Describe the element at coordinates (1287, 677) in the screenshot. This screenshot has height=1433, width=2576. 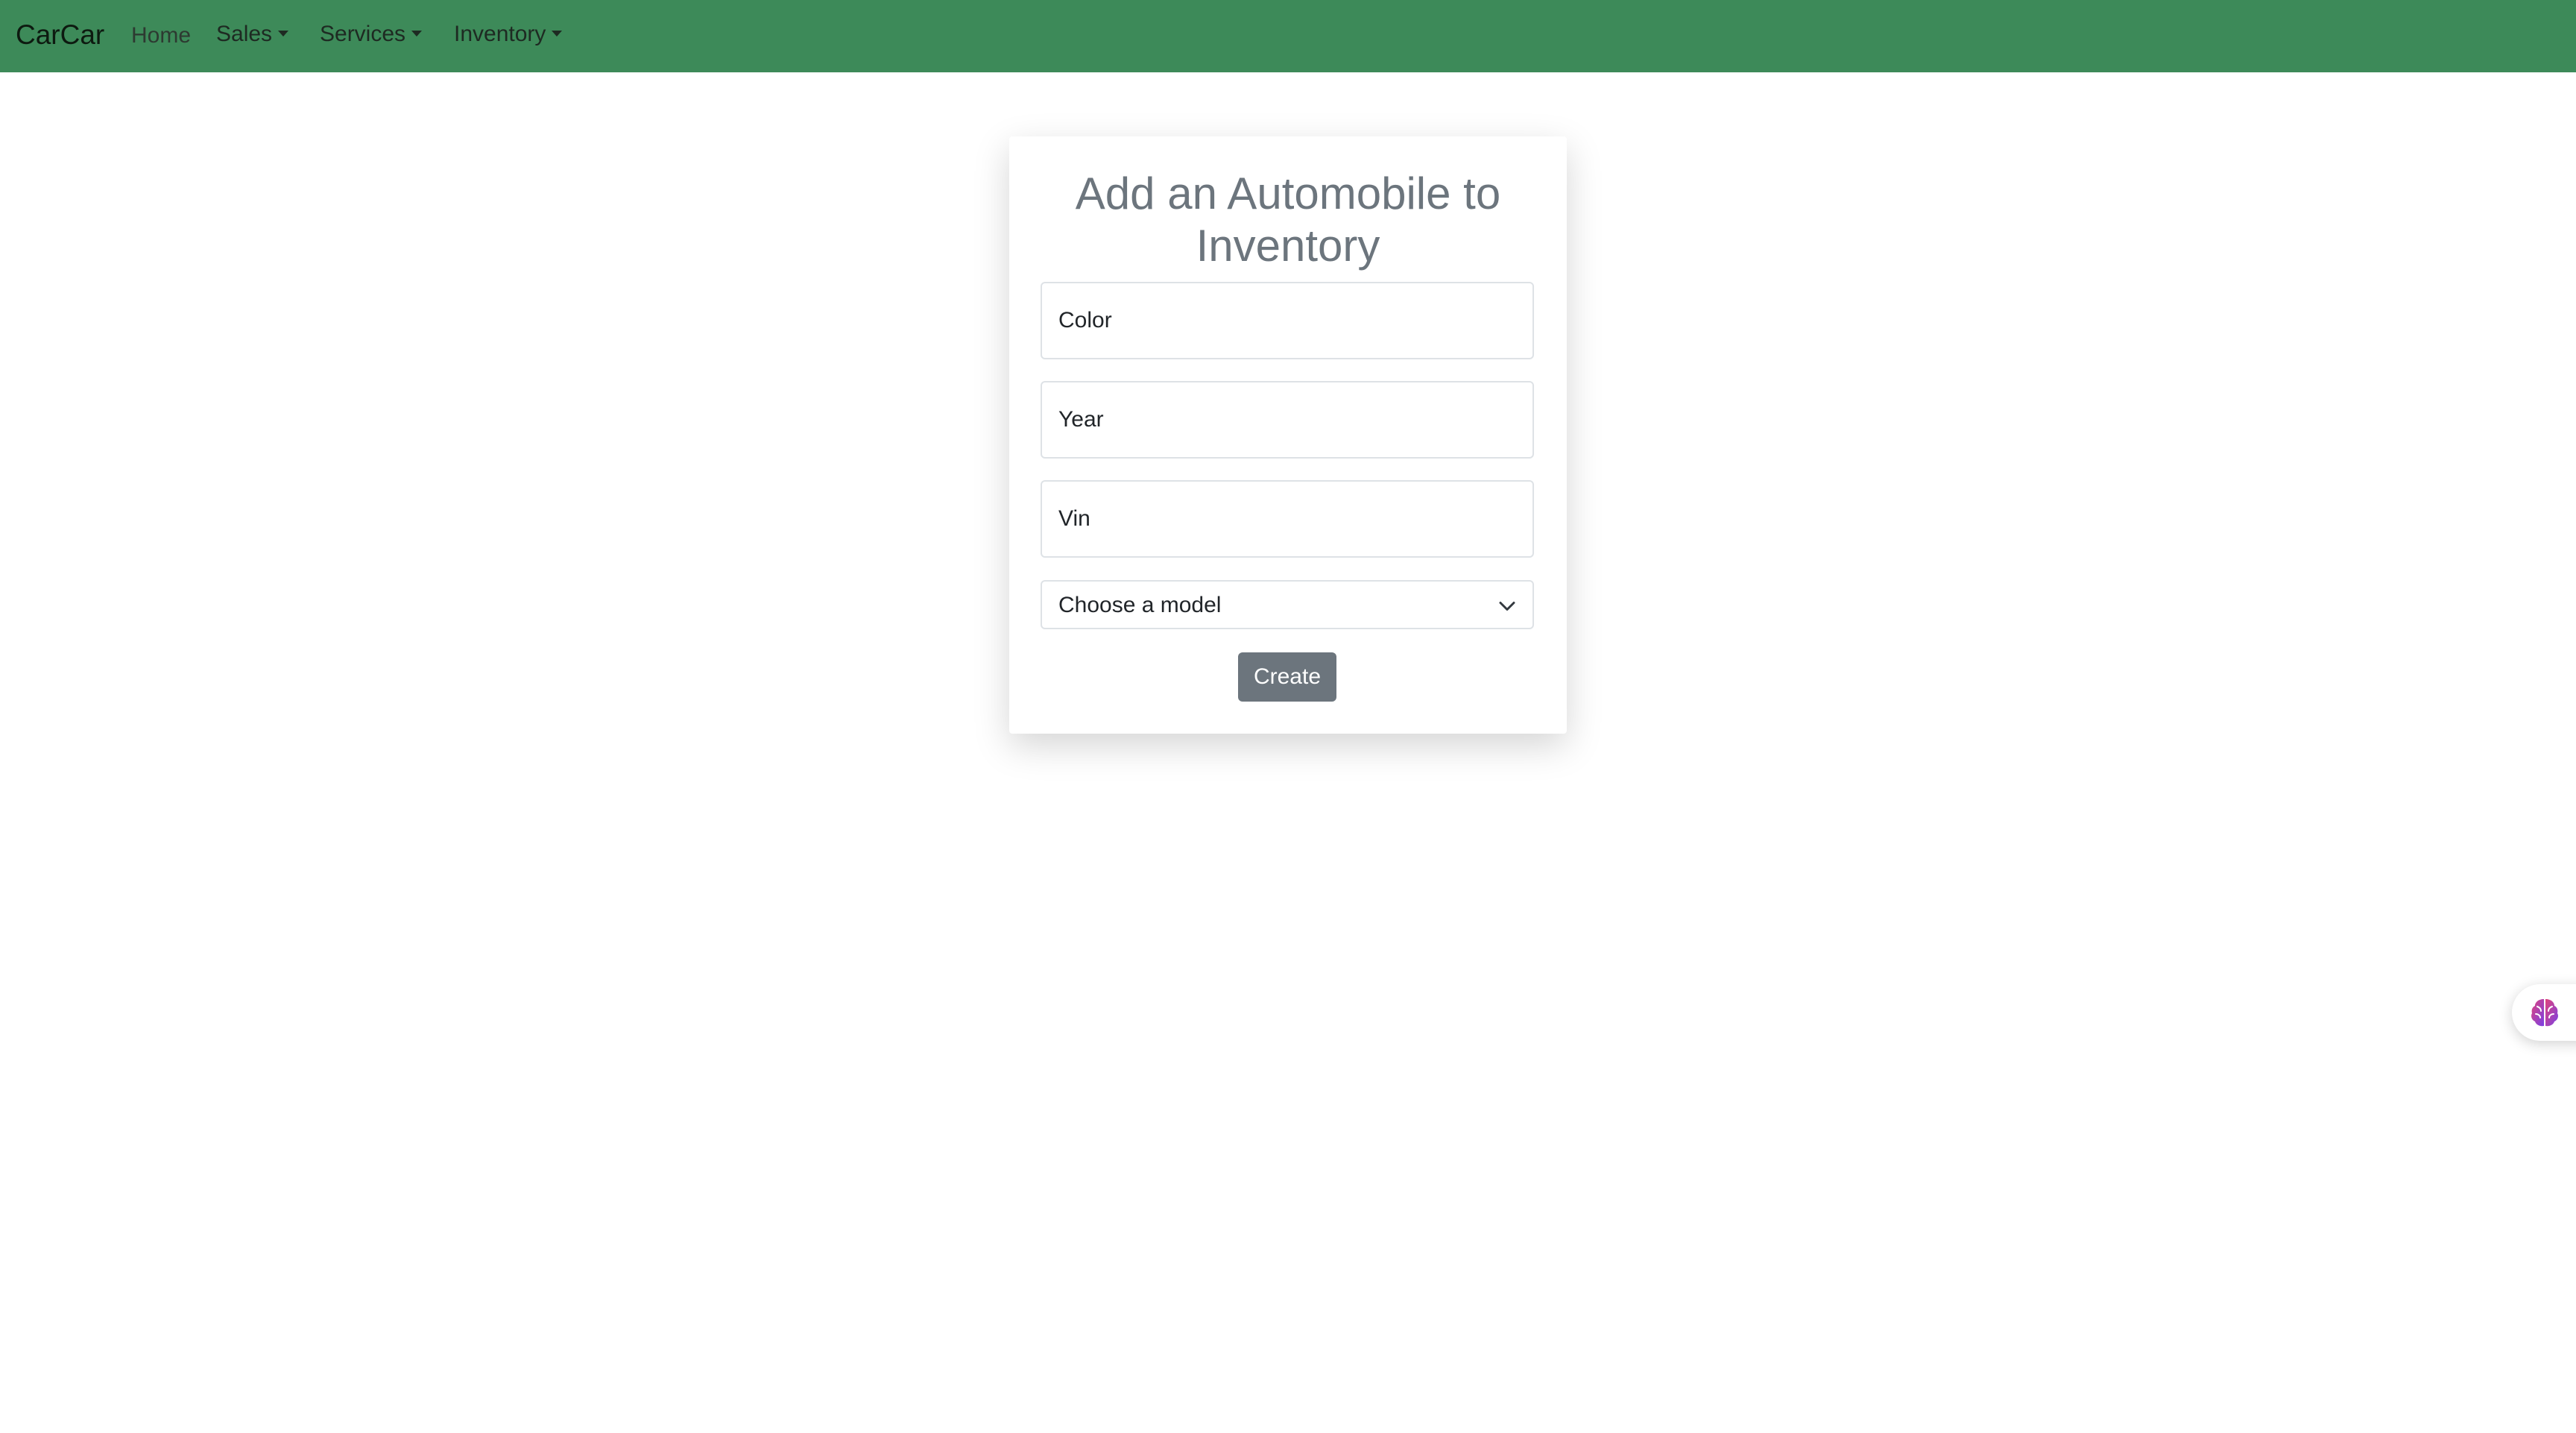
I see `create-button: Create` at that location.